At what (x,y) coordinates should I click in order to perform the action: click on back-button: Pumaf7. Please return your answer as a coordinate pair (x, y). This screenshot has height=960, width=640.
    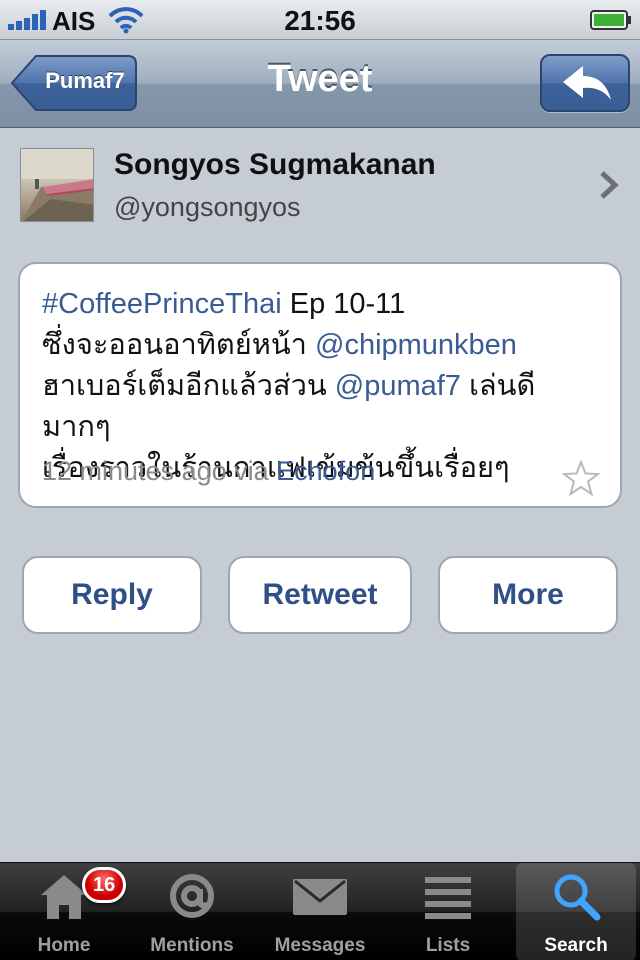
    Looking at the image, I should click on (74, 83).